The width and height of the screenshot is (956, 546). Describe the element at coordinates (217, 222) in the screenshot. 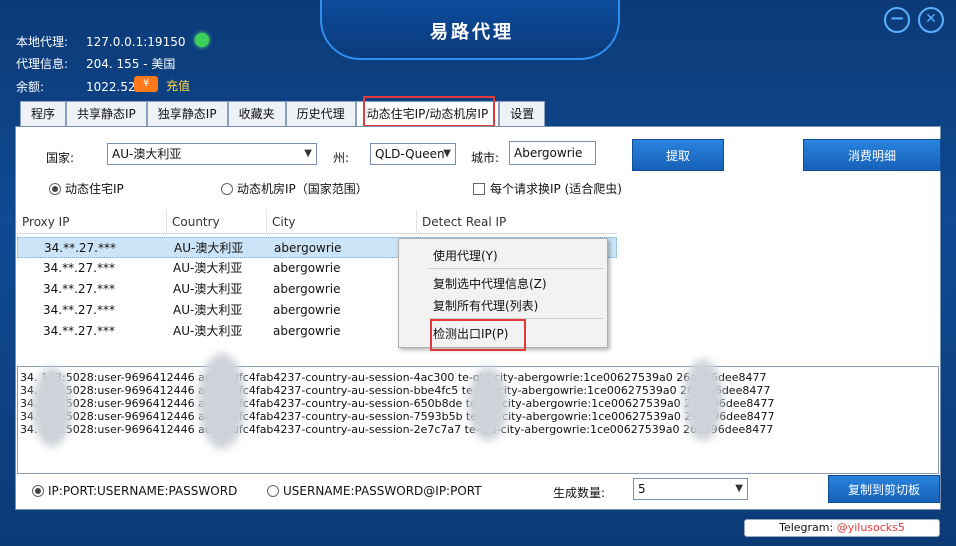

I see `header-country: Country` at that location.